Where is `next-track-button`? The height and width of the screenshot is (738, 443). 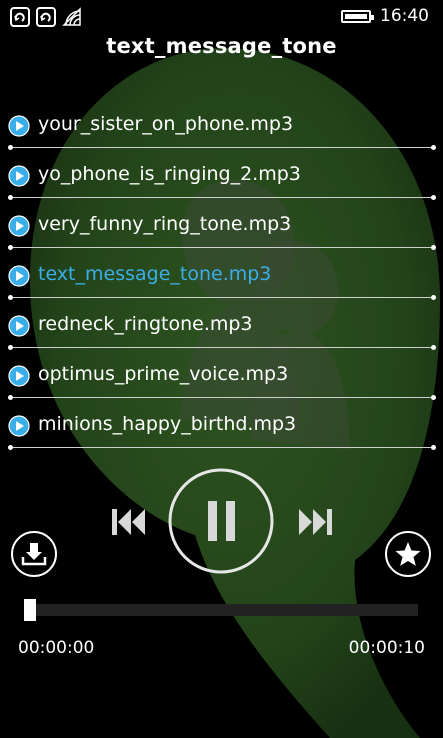 next-track-button is located at coordinates (315, 522).